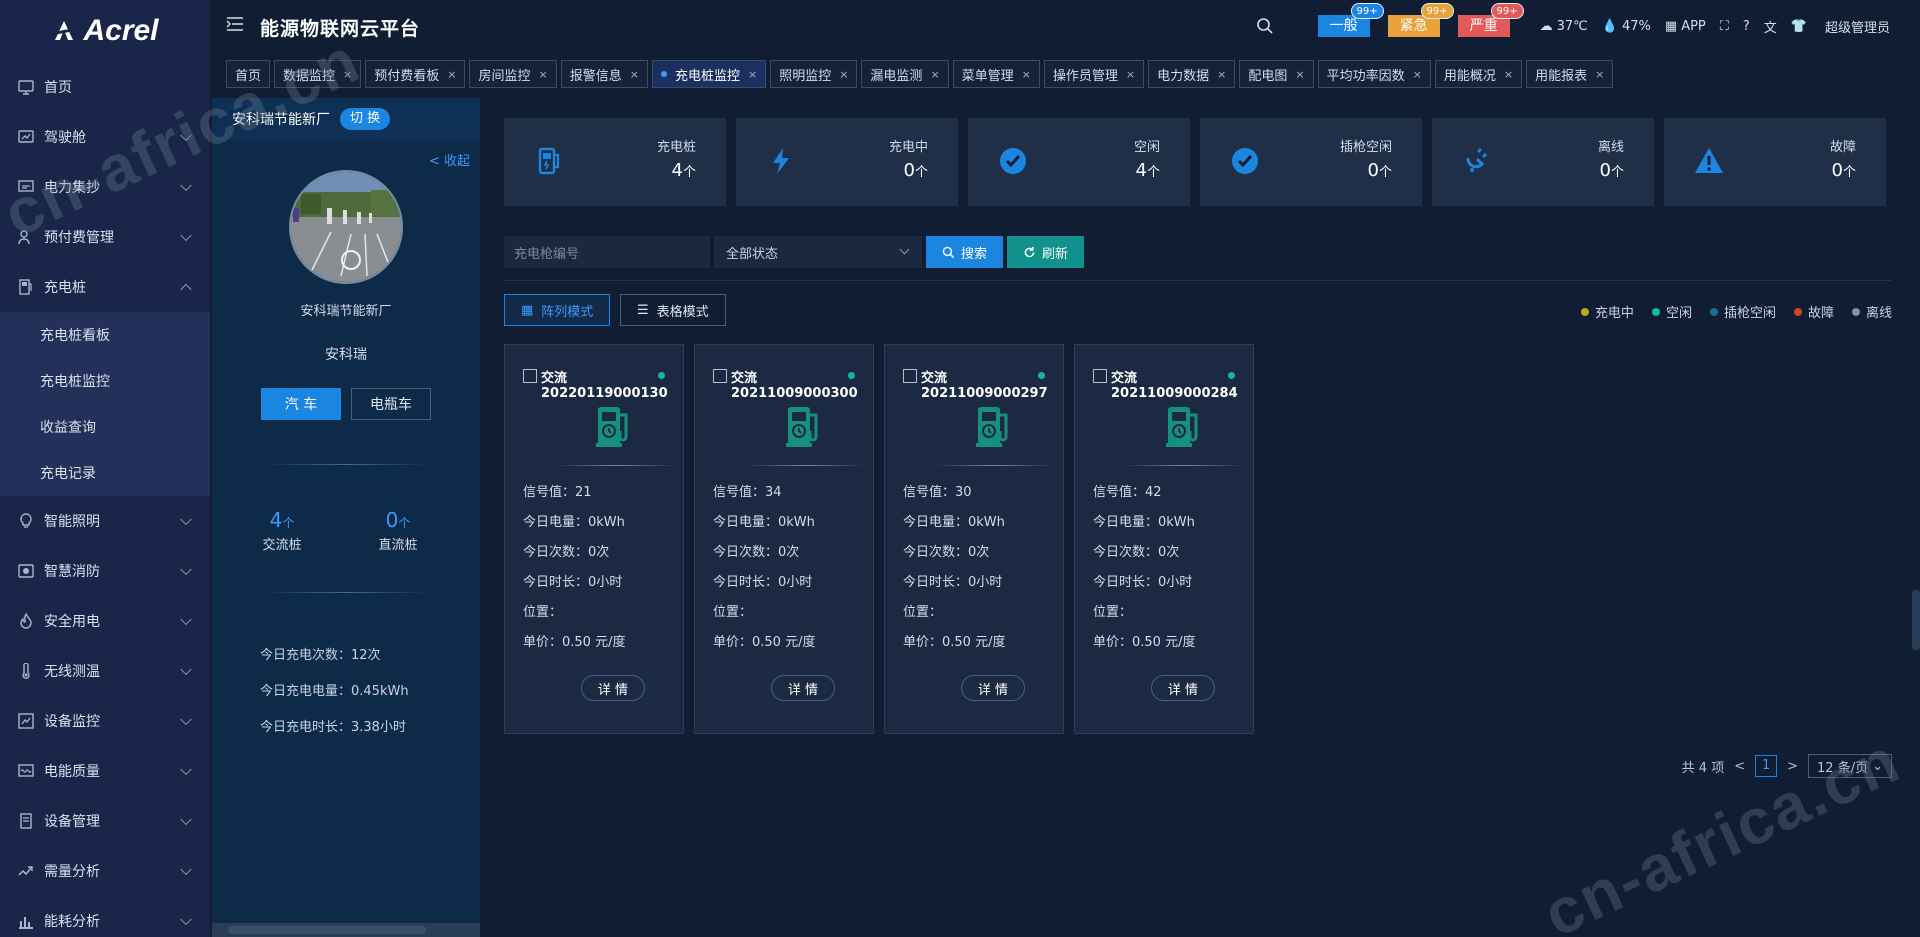 This screenshot has width=1920, height=937. Describe the element at coordinates (105, 821) in the screenshot. I see `sidebar-item-b6: 设备管理` at that location.